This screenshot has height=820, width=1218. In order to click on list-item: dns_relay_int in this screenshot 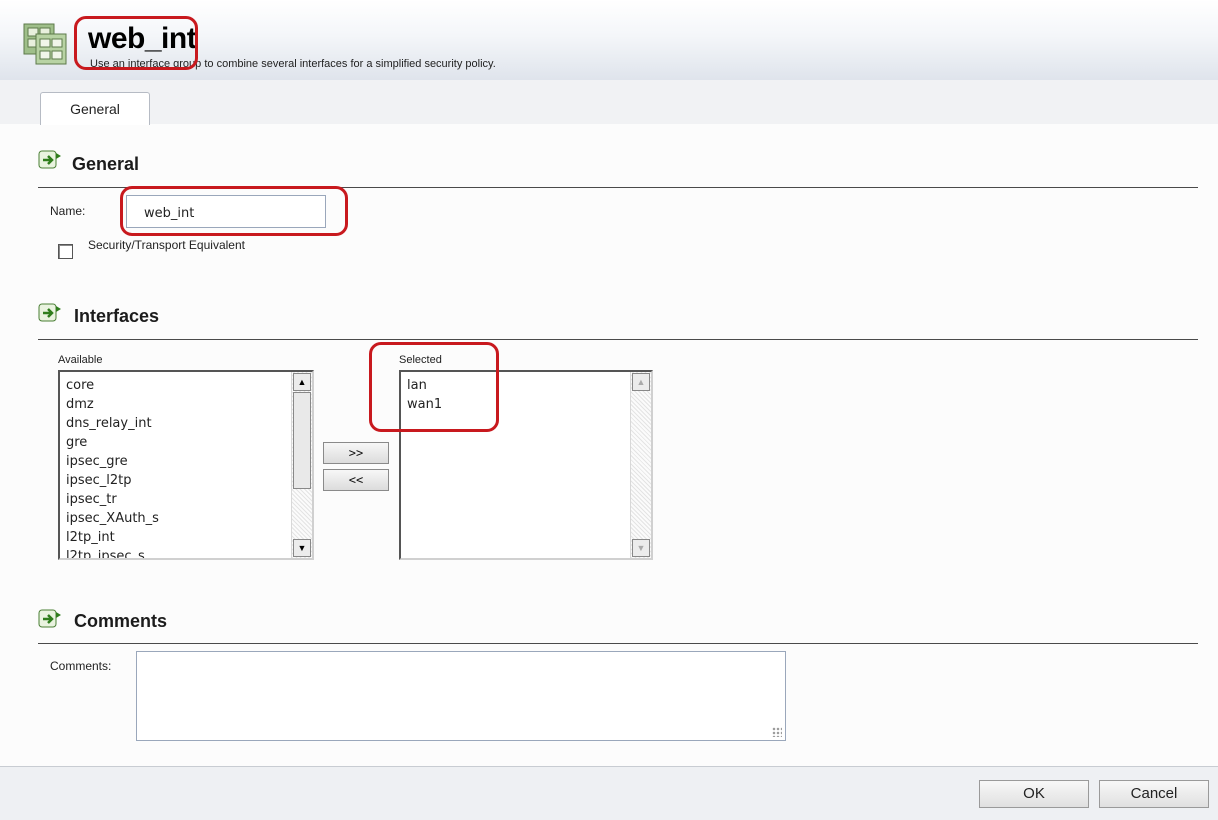, I will do `click(112, 423)`.